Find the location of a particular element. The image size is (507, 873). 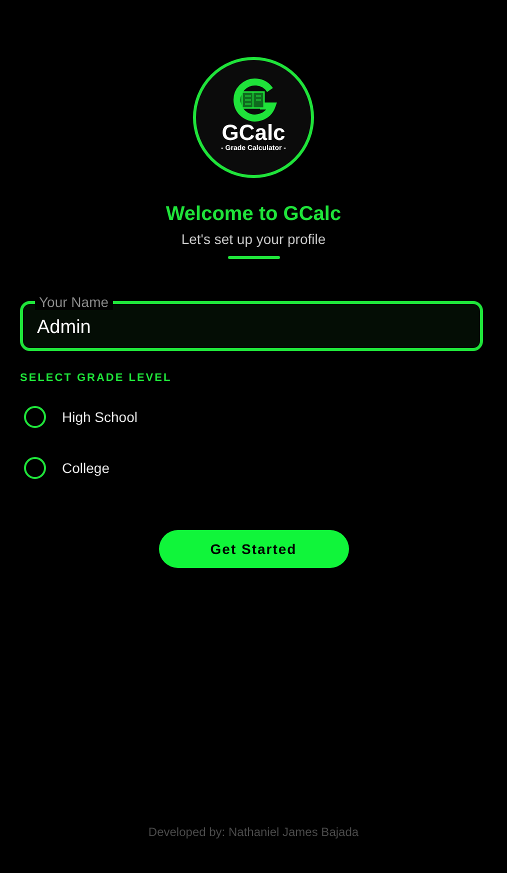

subheading: Let's set up your profile is located at coordinates (253, 239).